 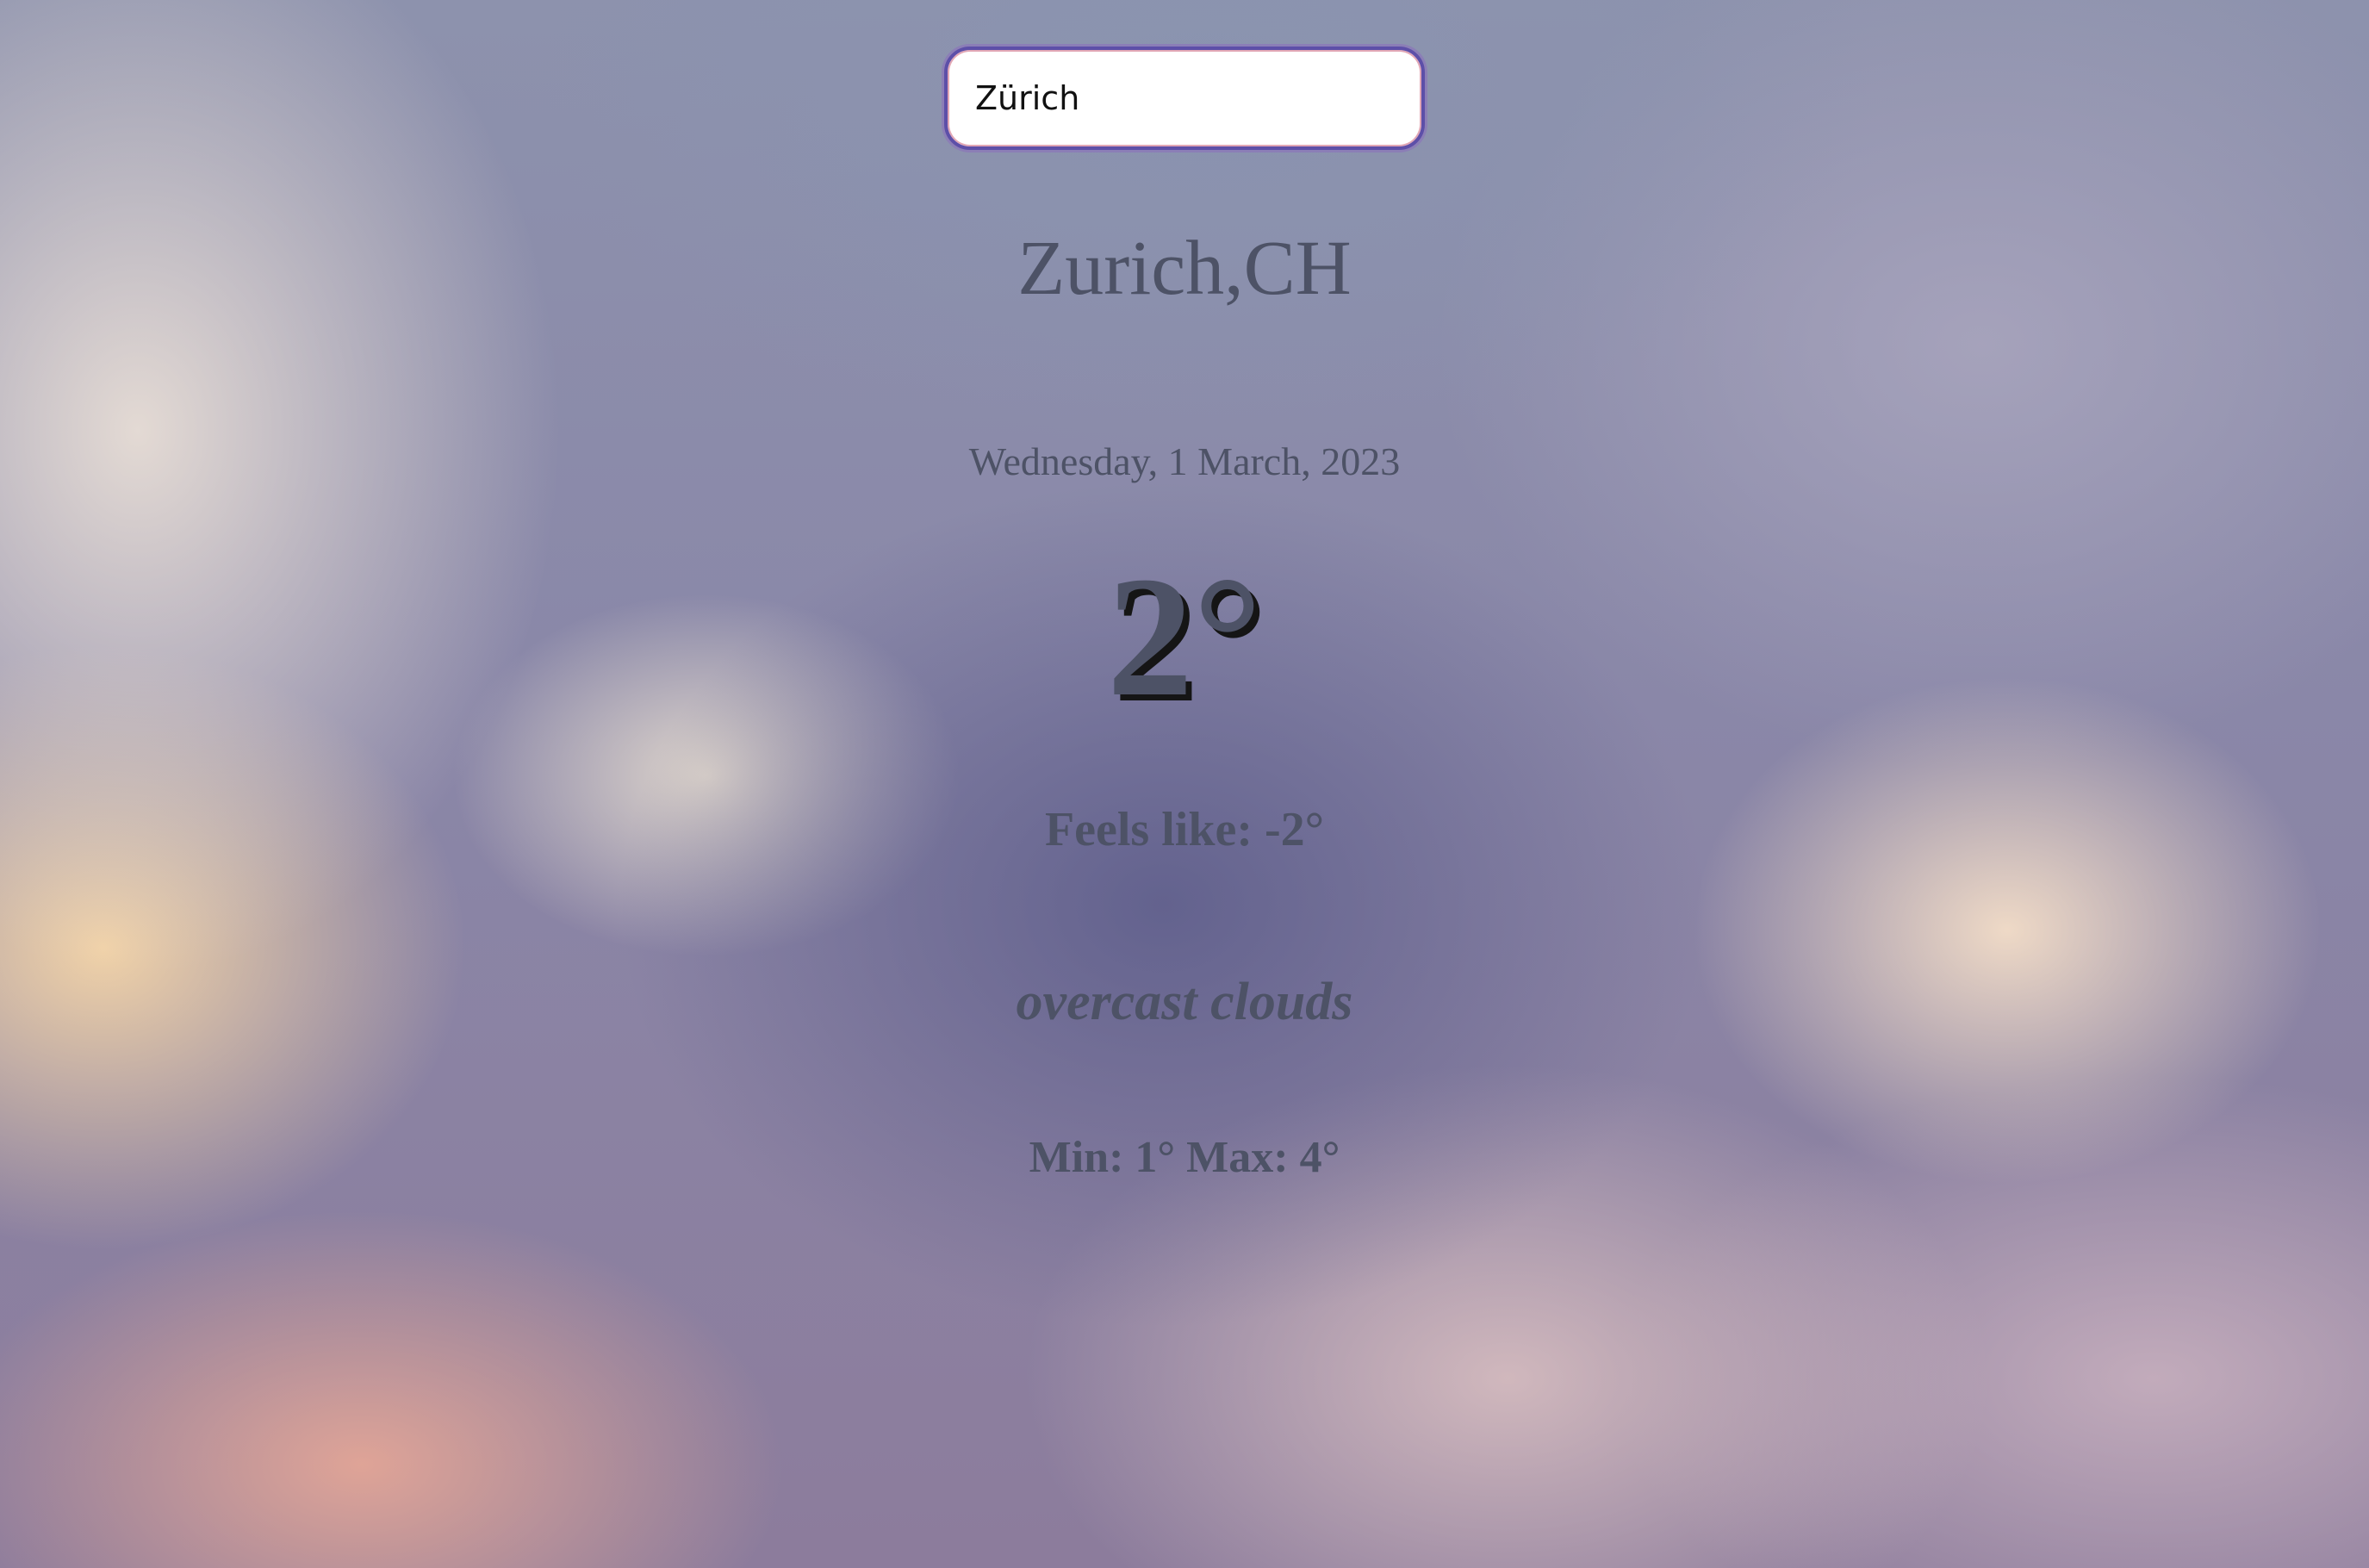 I want to click on location-title: Zurich,CH, so click(x=1184, y=268).